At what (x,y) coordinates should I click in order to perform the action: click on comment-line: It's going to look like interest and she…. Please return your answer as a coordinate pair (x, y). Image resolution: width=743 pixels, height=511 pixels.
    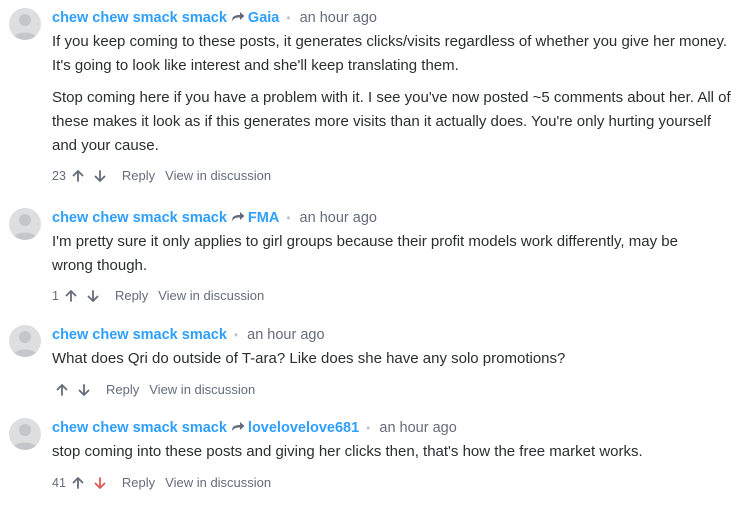
    Looking at the image, I should click on (255, 65).